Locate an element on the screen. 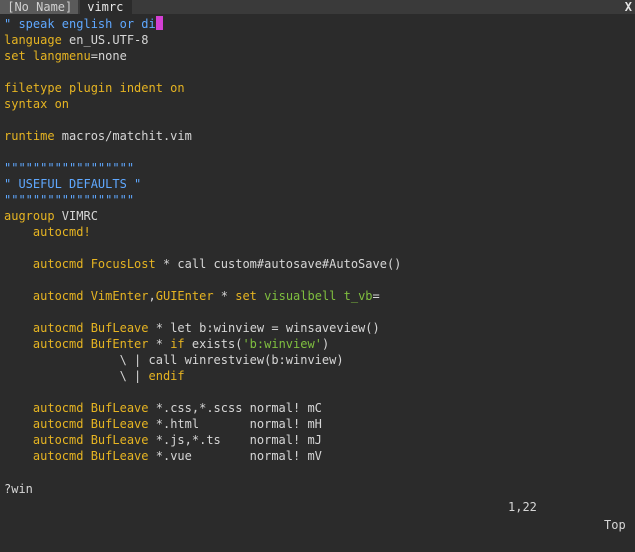 This screenshot has height=552, width=635. code-token: if is located at coordinates (177, 344).